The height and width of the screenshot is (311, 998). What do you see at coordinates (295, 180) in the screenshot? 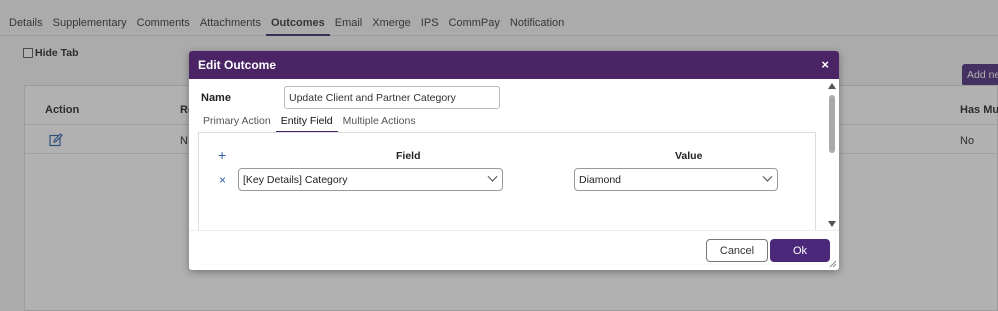
I see `field-select-value: [Key Details] Category` at bounding box center [295, 180].